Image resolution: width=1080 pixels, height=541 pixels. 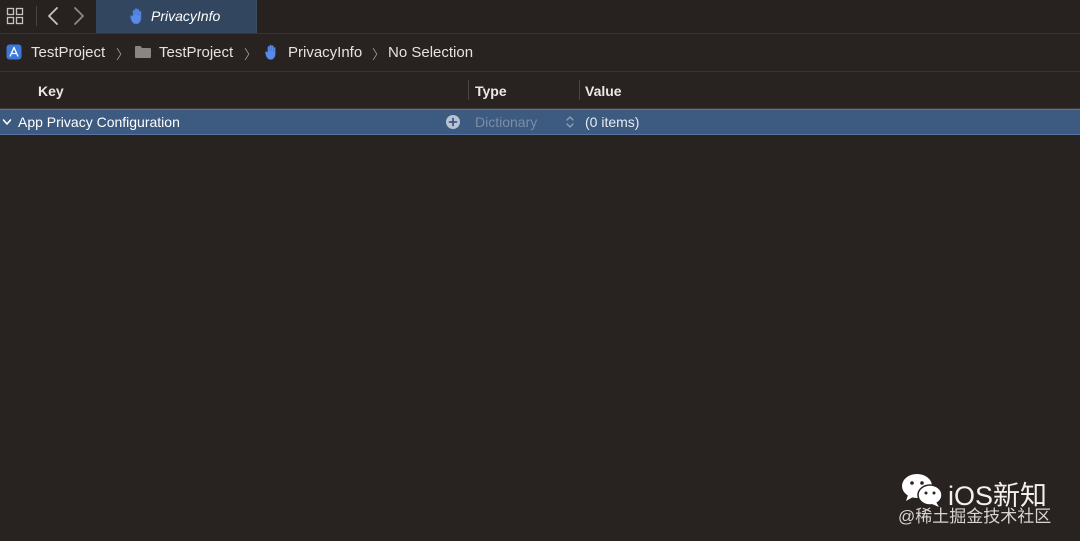 What do you see at coordinates (506, 122) in the screenshot?
I see `row-type: Dictionary` at bounding box center [506, 122].